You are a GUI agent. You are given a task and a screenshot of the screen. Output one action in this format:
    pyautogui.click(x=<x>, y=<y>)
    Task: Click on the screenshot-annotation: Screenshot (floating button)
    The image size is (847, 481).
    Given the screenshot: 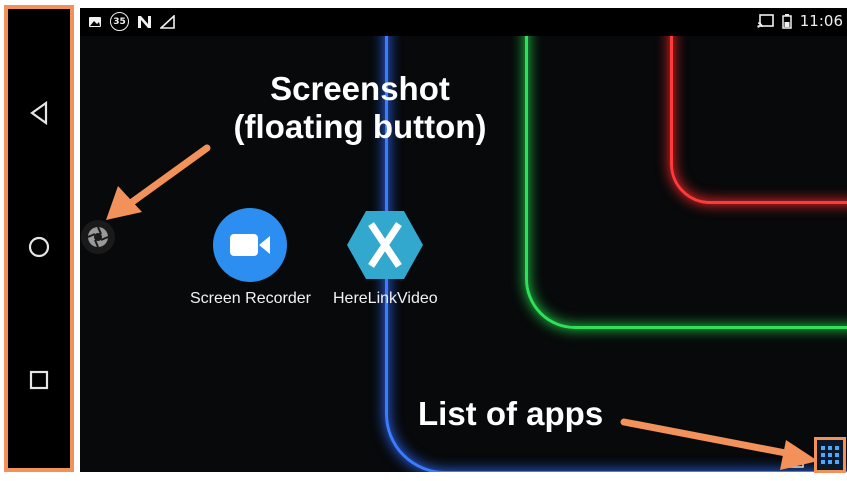 What is the action you would take?
    pyautogui.click(x=360, y=108)
    